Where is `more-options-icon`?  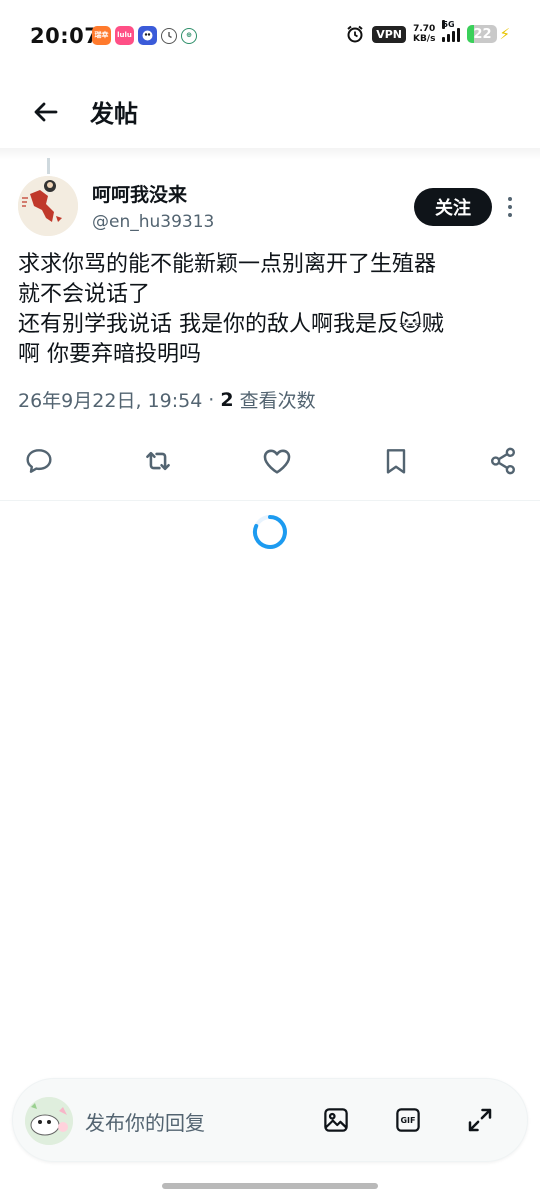
more-options-icon is located at coordinates (510, 207).